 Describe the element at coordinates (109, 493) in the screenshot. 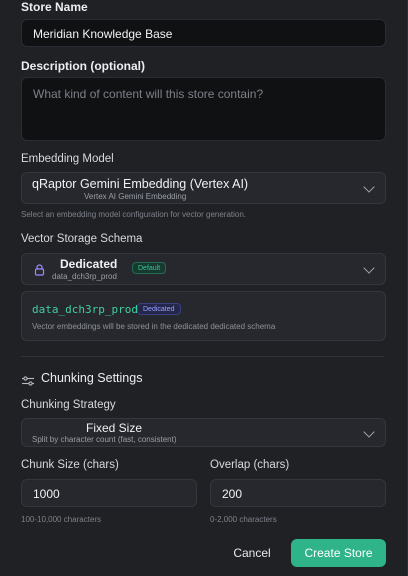

I see `chunk-size-input: 1000` at that location.